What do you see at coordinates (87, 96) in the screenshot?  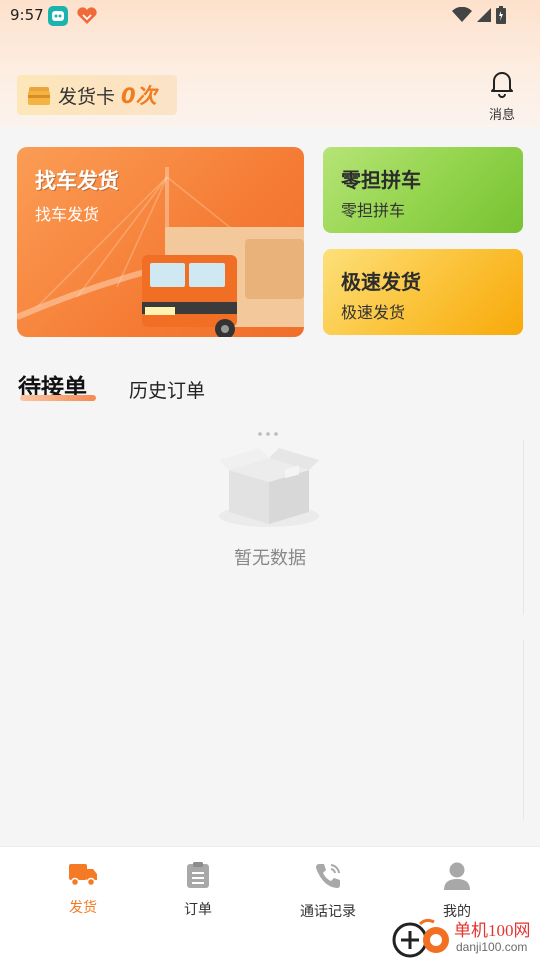 I see `shipping-card-label: 发货卡` at bounding box center [87, 96].